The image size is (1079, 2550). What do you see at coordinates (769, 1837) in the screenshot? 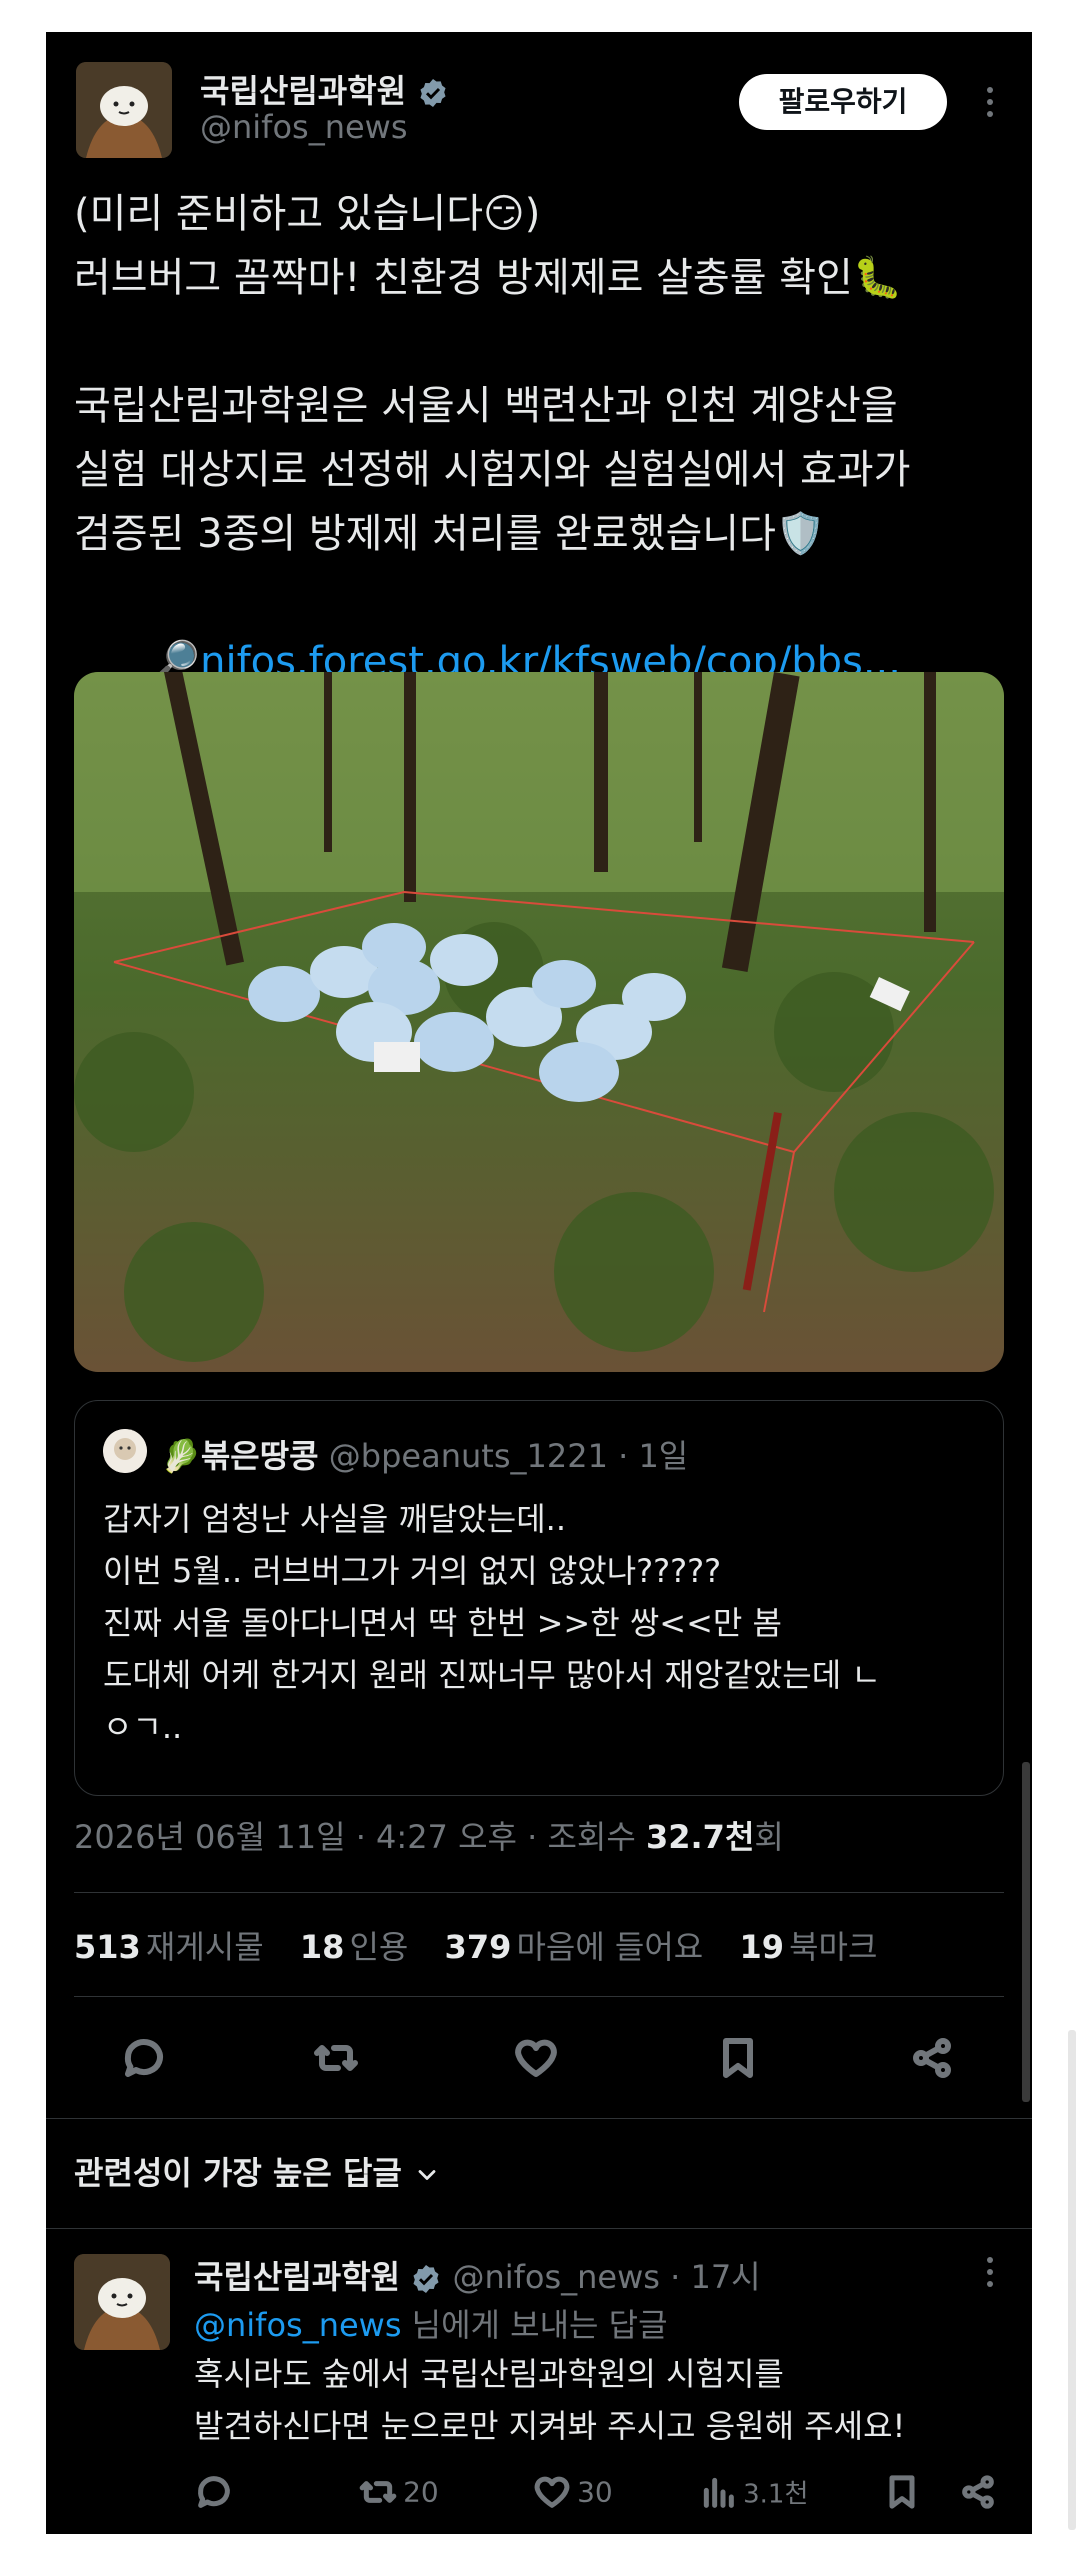
I see `view-suffix: 회` at bounding box center [769, 1837].